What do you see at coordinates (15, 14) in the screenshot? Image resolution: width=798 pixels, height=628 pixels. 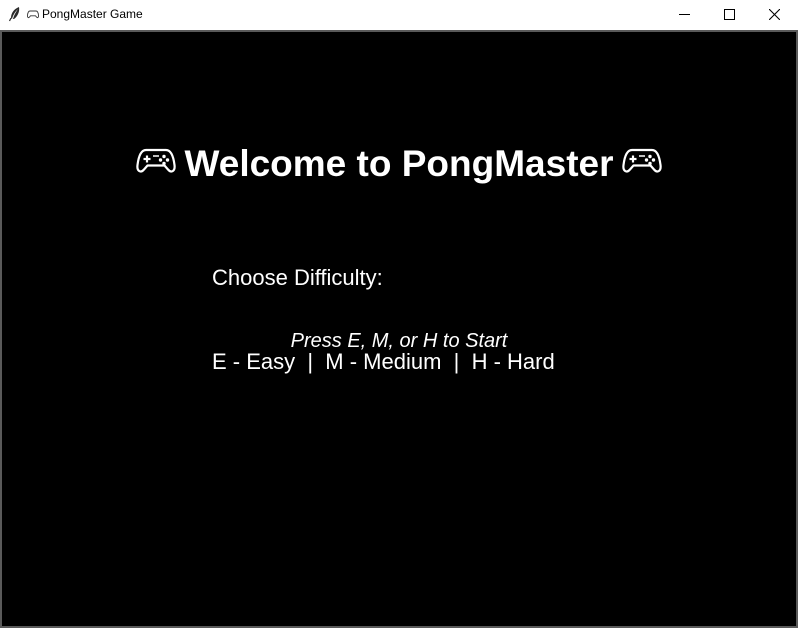 I see `feather-icon` at bounding box center [15, 14].